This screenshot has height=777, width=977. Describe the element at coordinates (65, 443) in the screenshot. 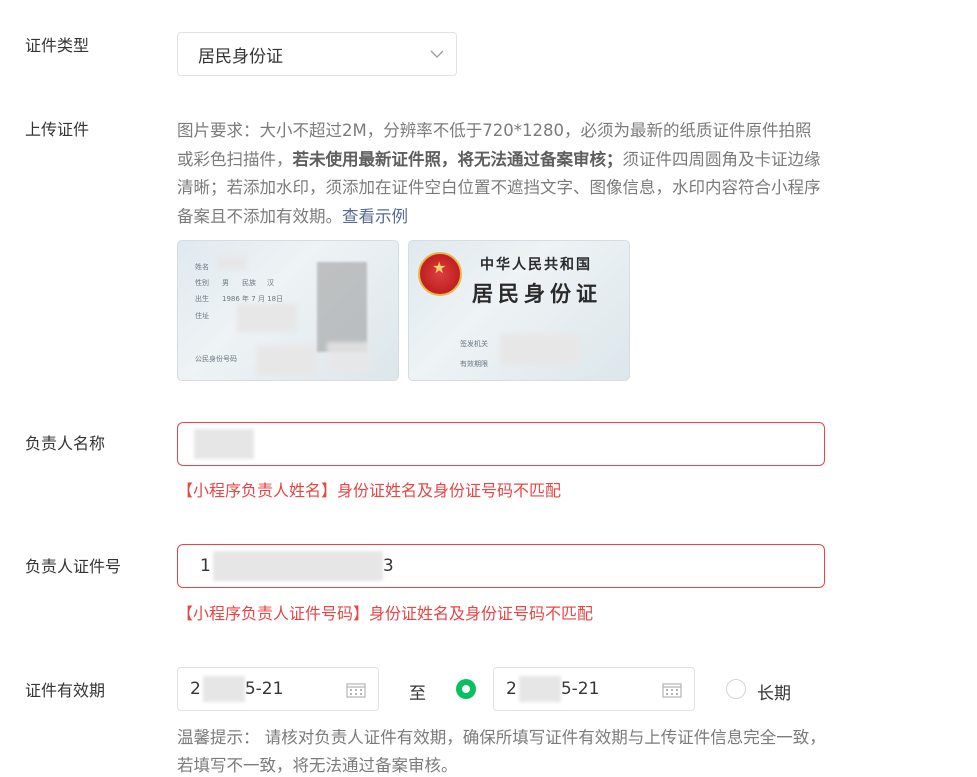

I see `person-name-label: 负责人名称` at that location.